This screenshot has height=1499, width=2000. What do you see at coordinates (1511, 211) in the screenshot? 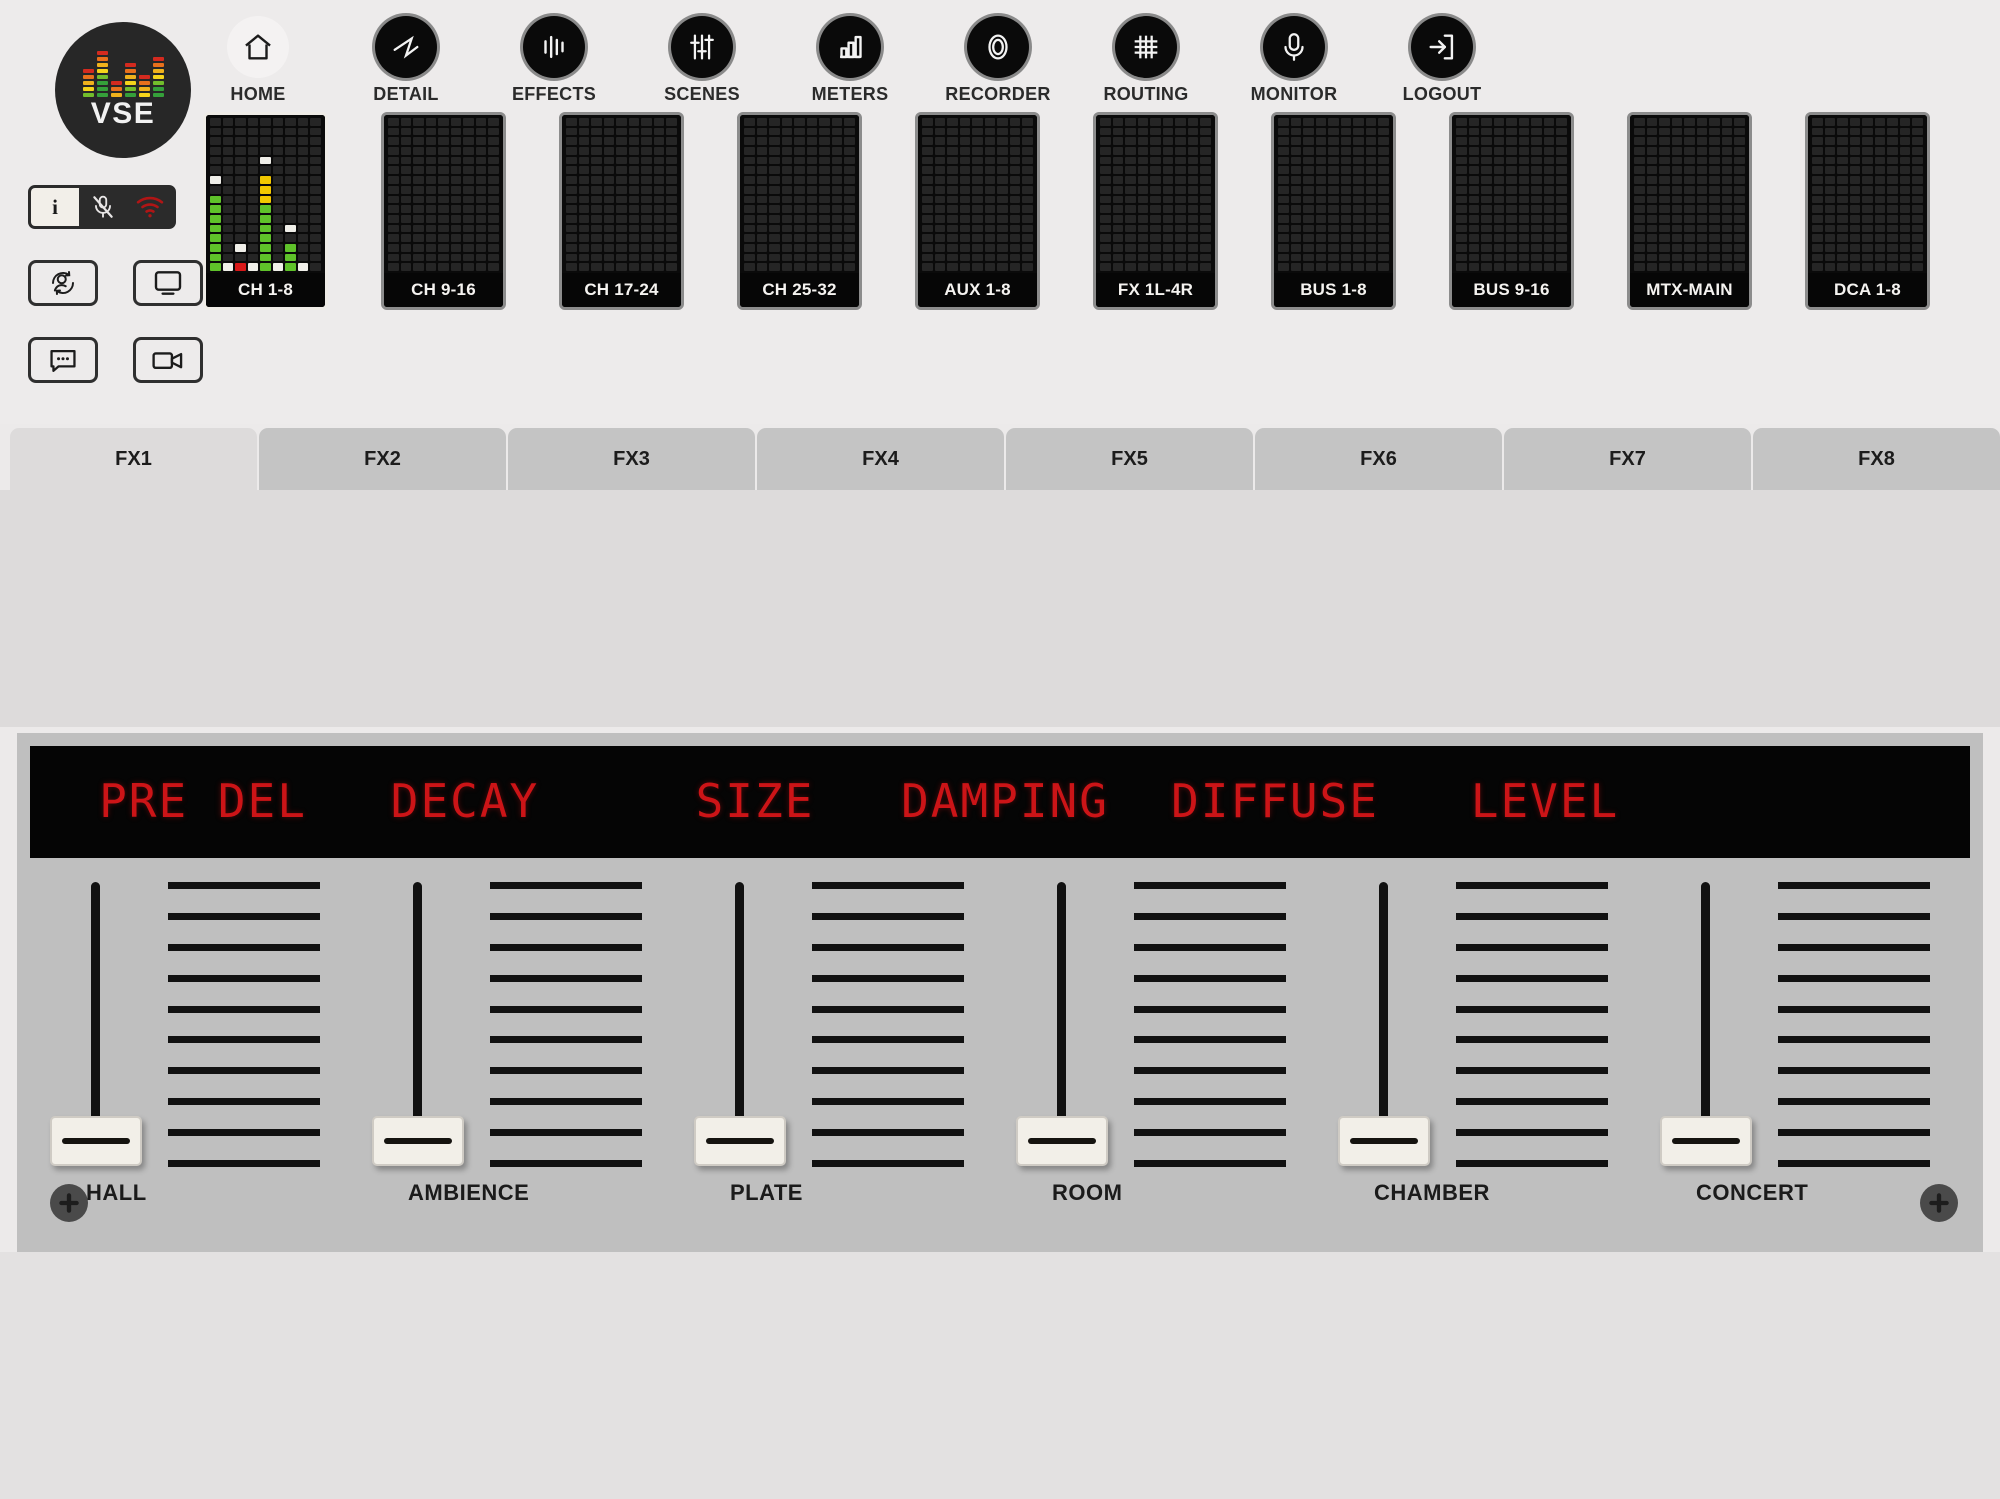
I see `meter-panel-bus-9-16: BUS 9-16` at bounding box center [1511, 211].